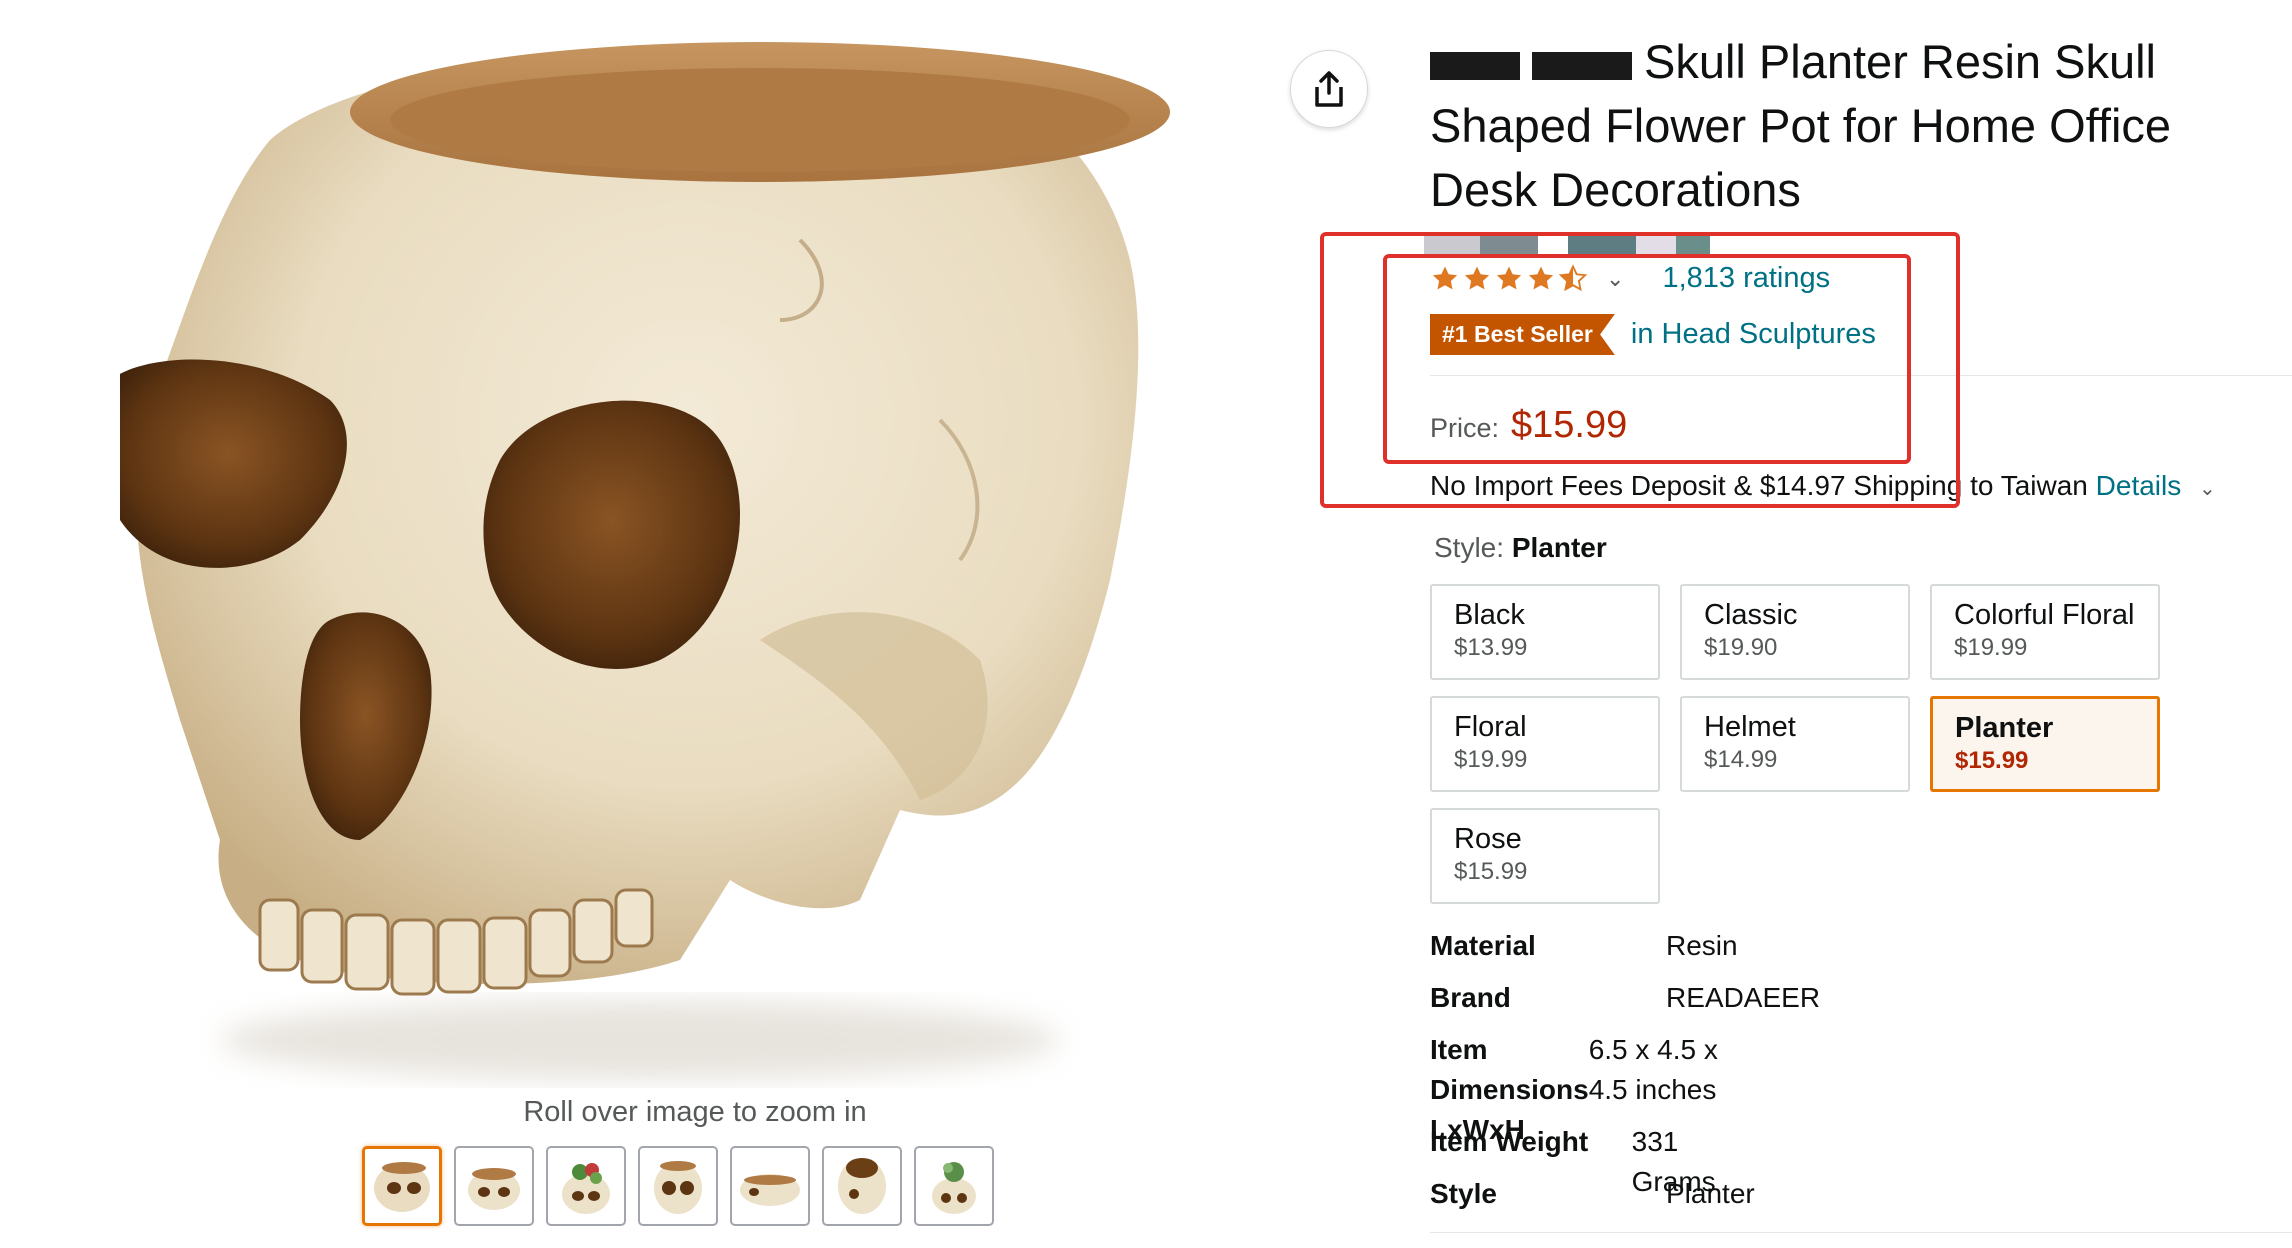 This screenshot has width=2292, height=1248. I want to click on style-option-floral: Floral $19.99, so click(1545, 744).